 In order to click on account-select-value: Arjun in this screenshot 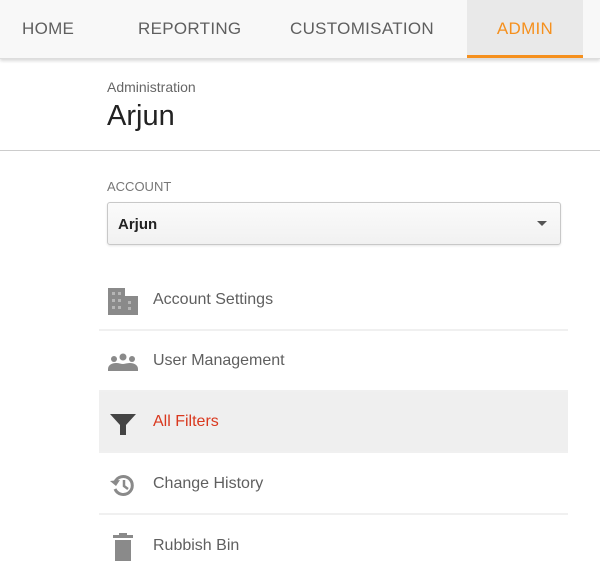, I will do `click(138, 224)`.